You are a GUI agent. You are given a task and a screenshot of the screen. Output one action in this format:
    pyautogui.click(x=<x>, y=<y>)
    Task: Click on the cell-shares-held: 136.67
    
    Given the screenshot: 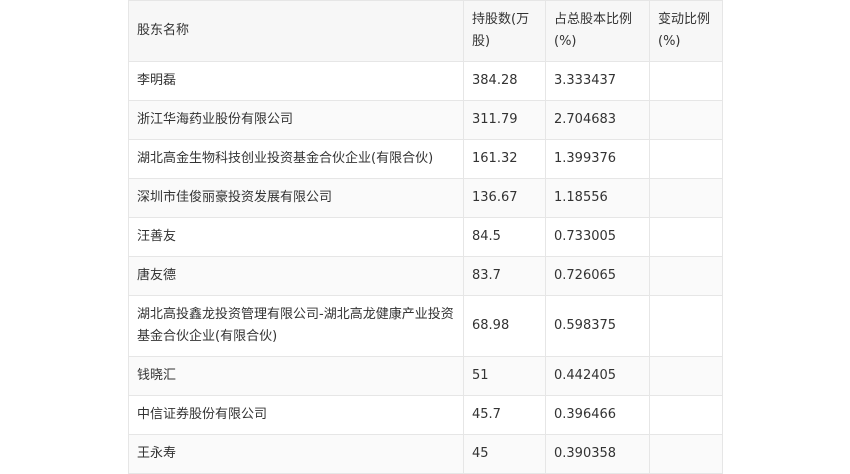 What is the action you would take?
    pyautogui.click(x=504, y=198)
    